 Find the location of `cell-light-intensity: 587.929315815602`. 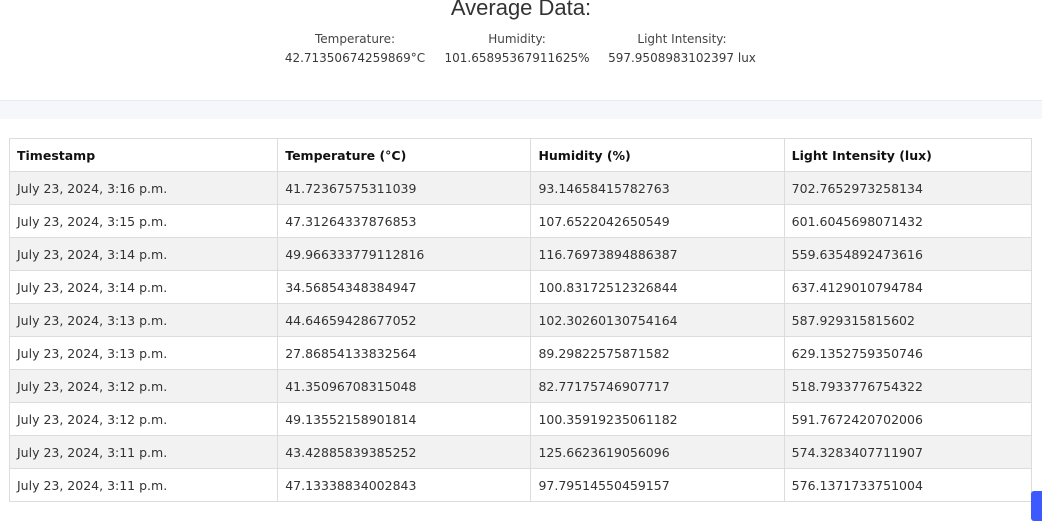

cell-light-intensity: 587.929315815602 is located at coordinates (908, 320).